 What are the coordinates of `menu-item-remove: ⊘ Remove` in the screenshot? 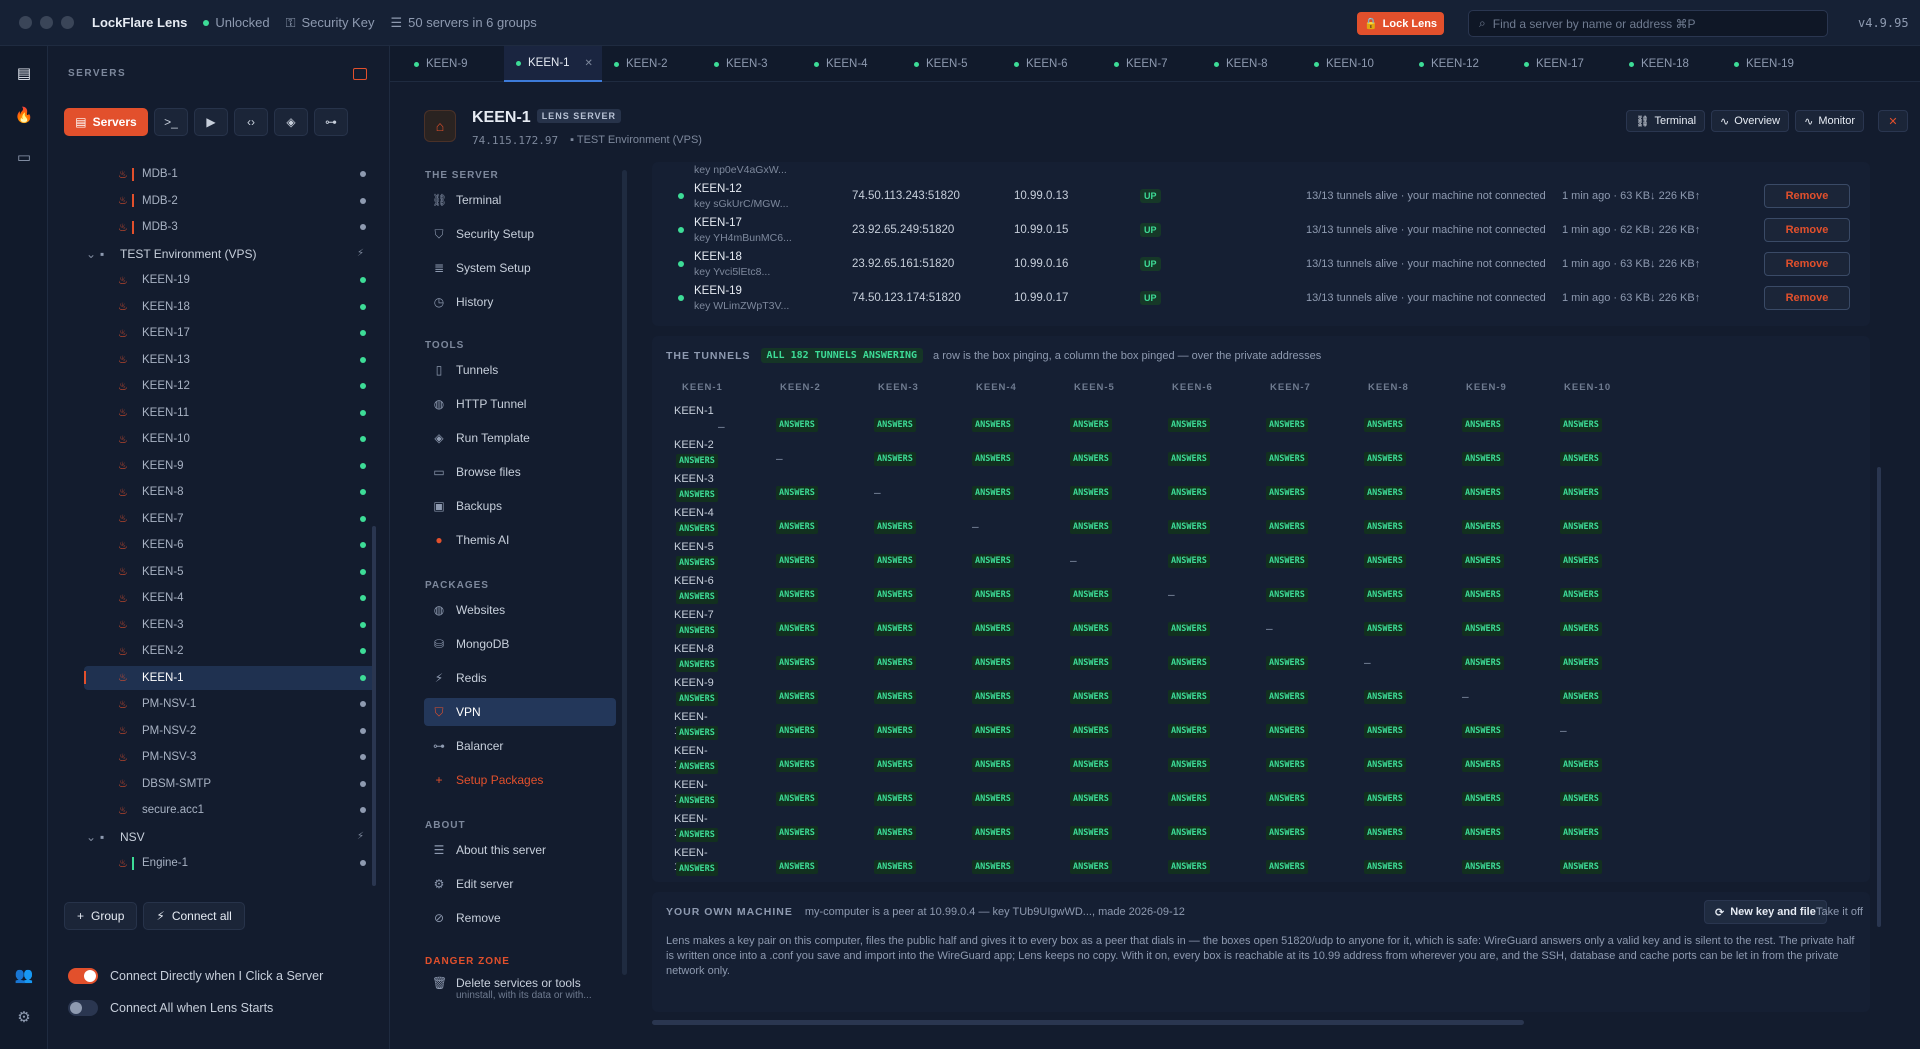 It's located at (520, 918).